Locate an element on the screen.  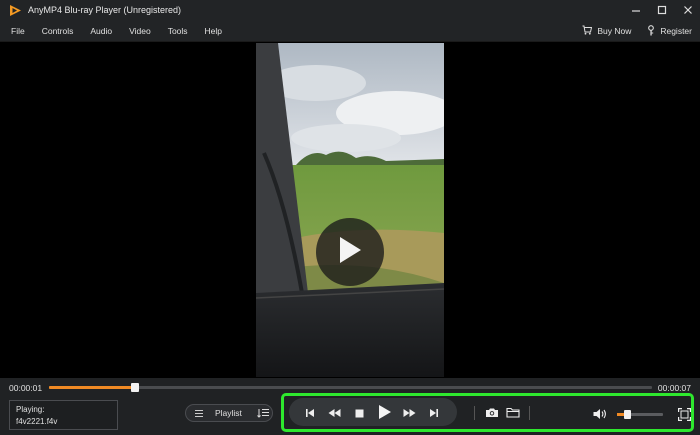
stop-icon is located at coordinates (359, 413).